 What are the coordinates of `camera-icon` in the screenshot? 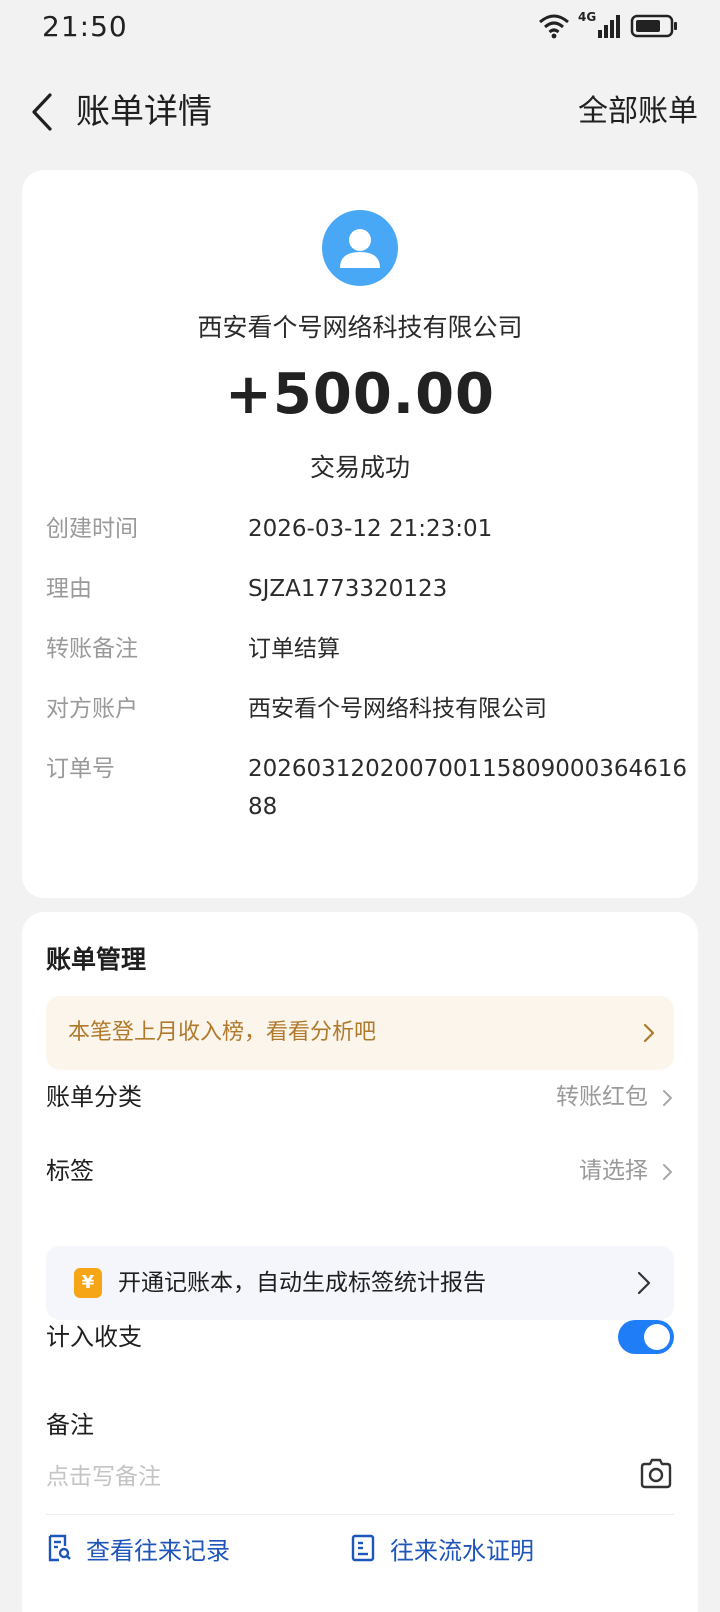 It's located at (656, 1473).